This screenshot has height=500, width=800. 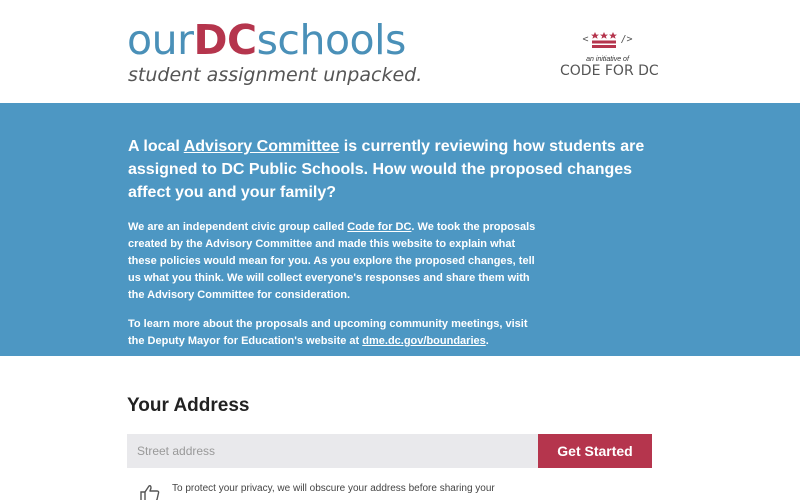 What do you see at coordinates (188, 405) in the screenshot?
I see `address-section-title: Your Address` at bounding box center [188, 405].